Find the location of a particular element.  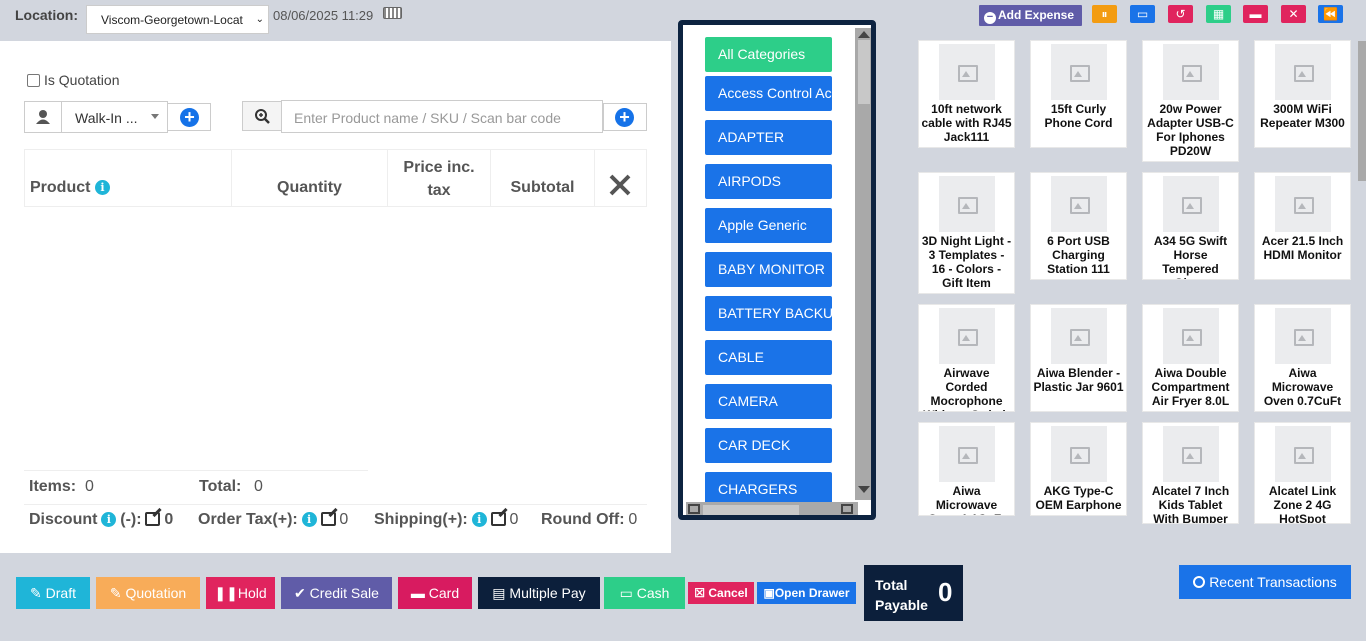

col-product: Product i is located at coordinates (128, 178).